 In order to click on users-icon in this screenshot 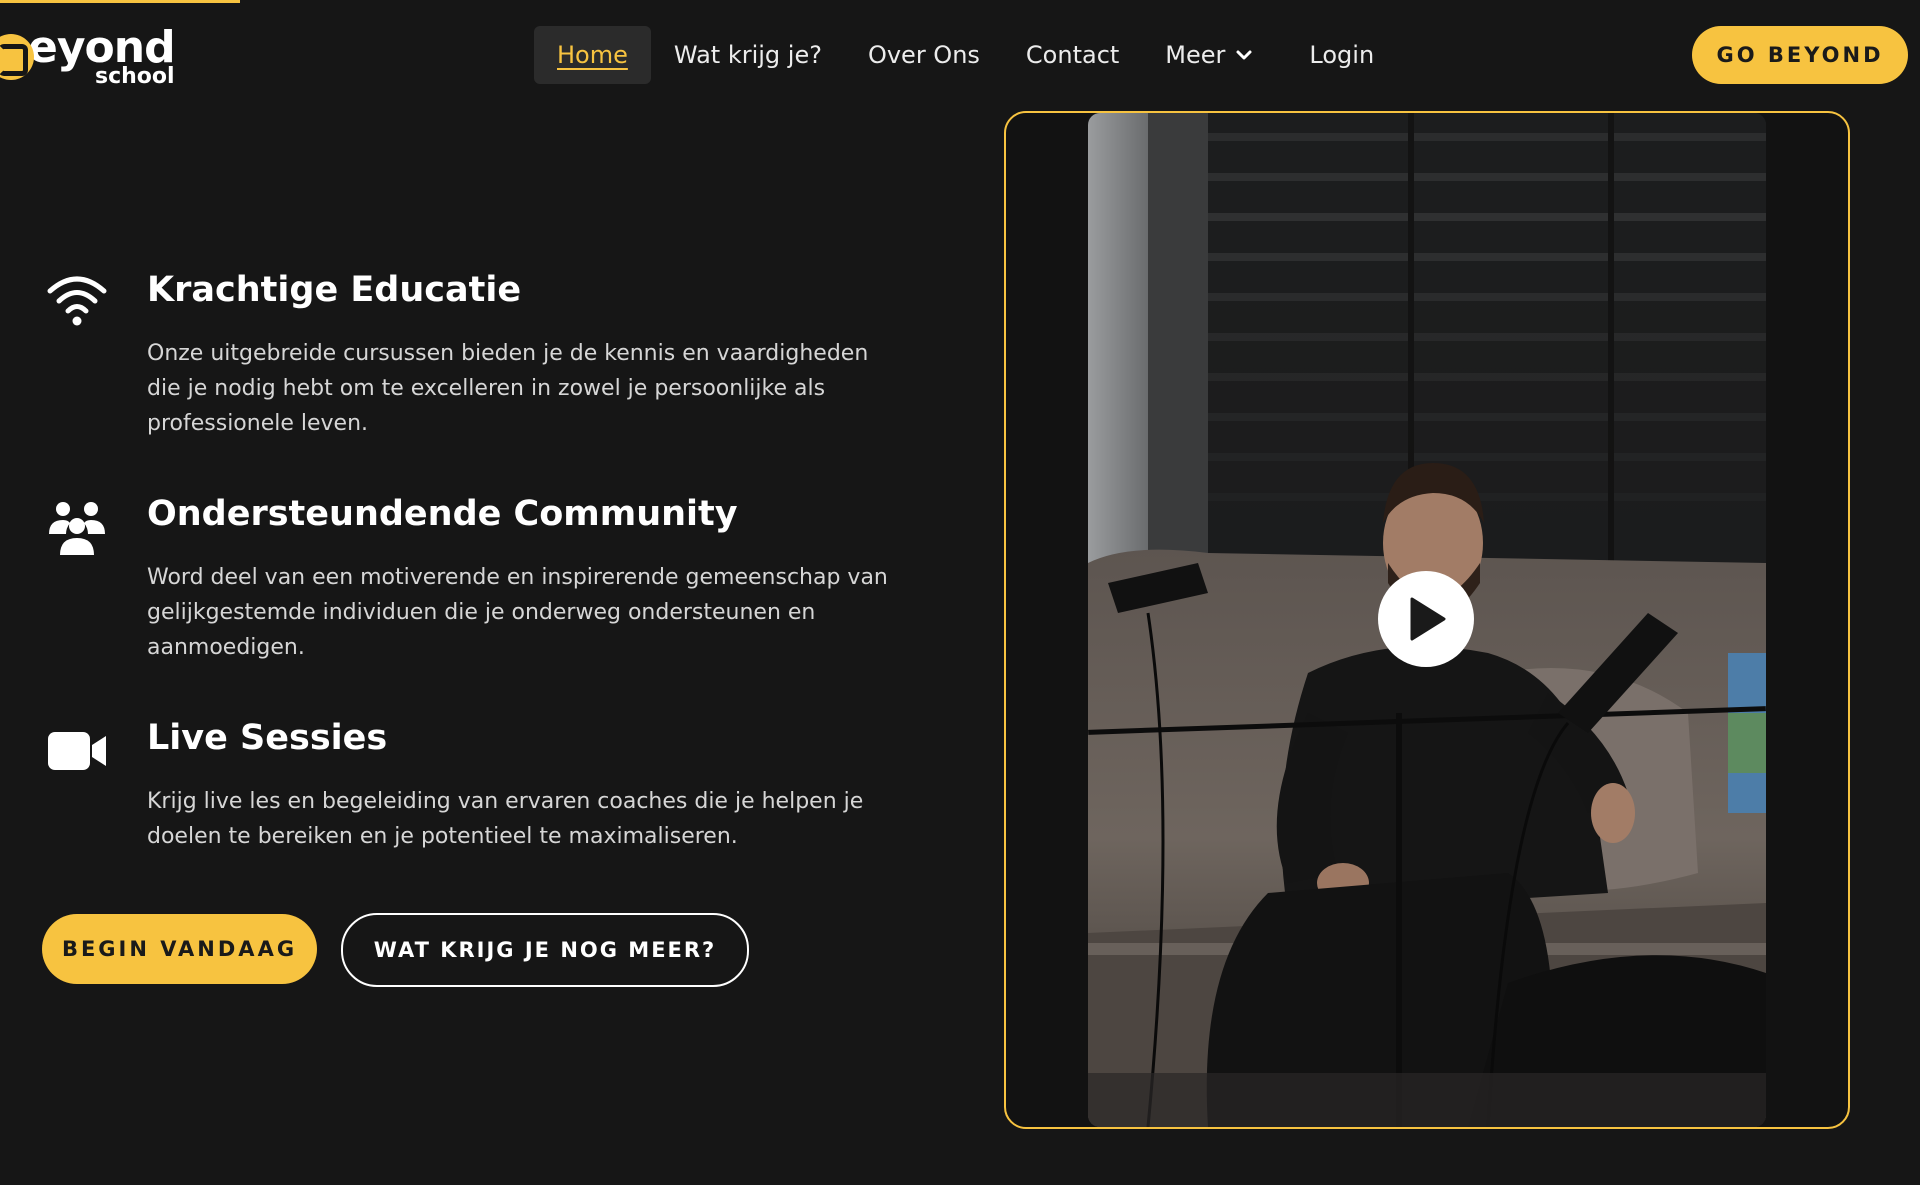, I will do `click(77, 527)`.